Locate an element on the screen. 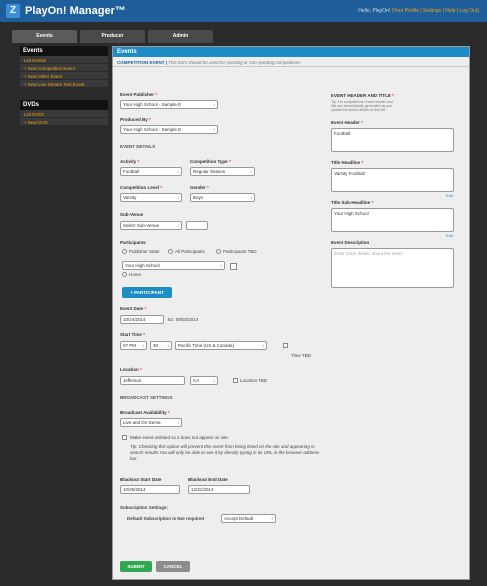 The width and height of the screenshot is (487, 586). publisher-state-label: Publisher State is located at coordinates (144, 251).